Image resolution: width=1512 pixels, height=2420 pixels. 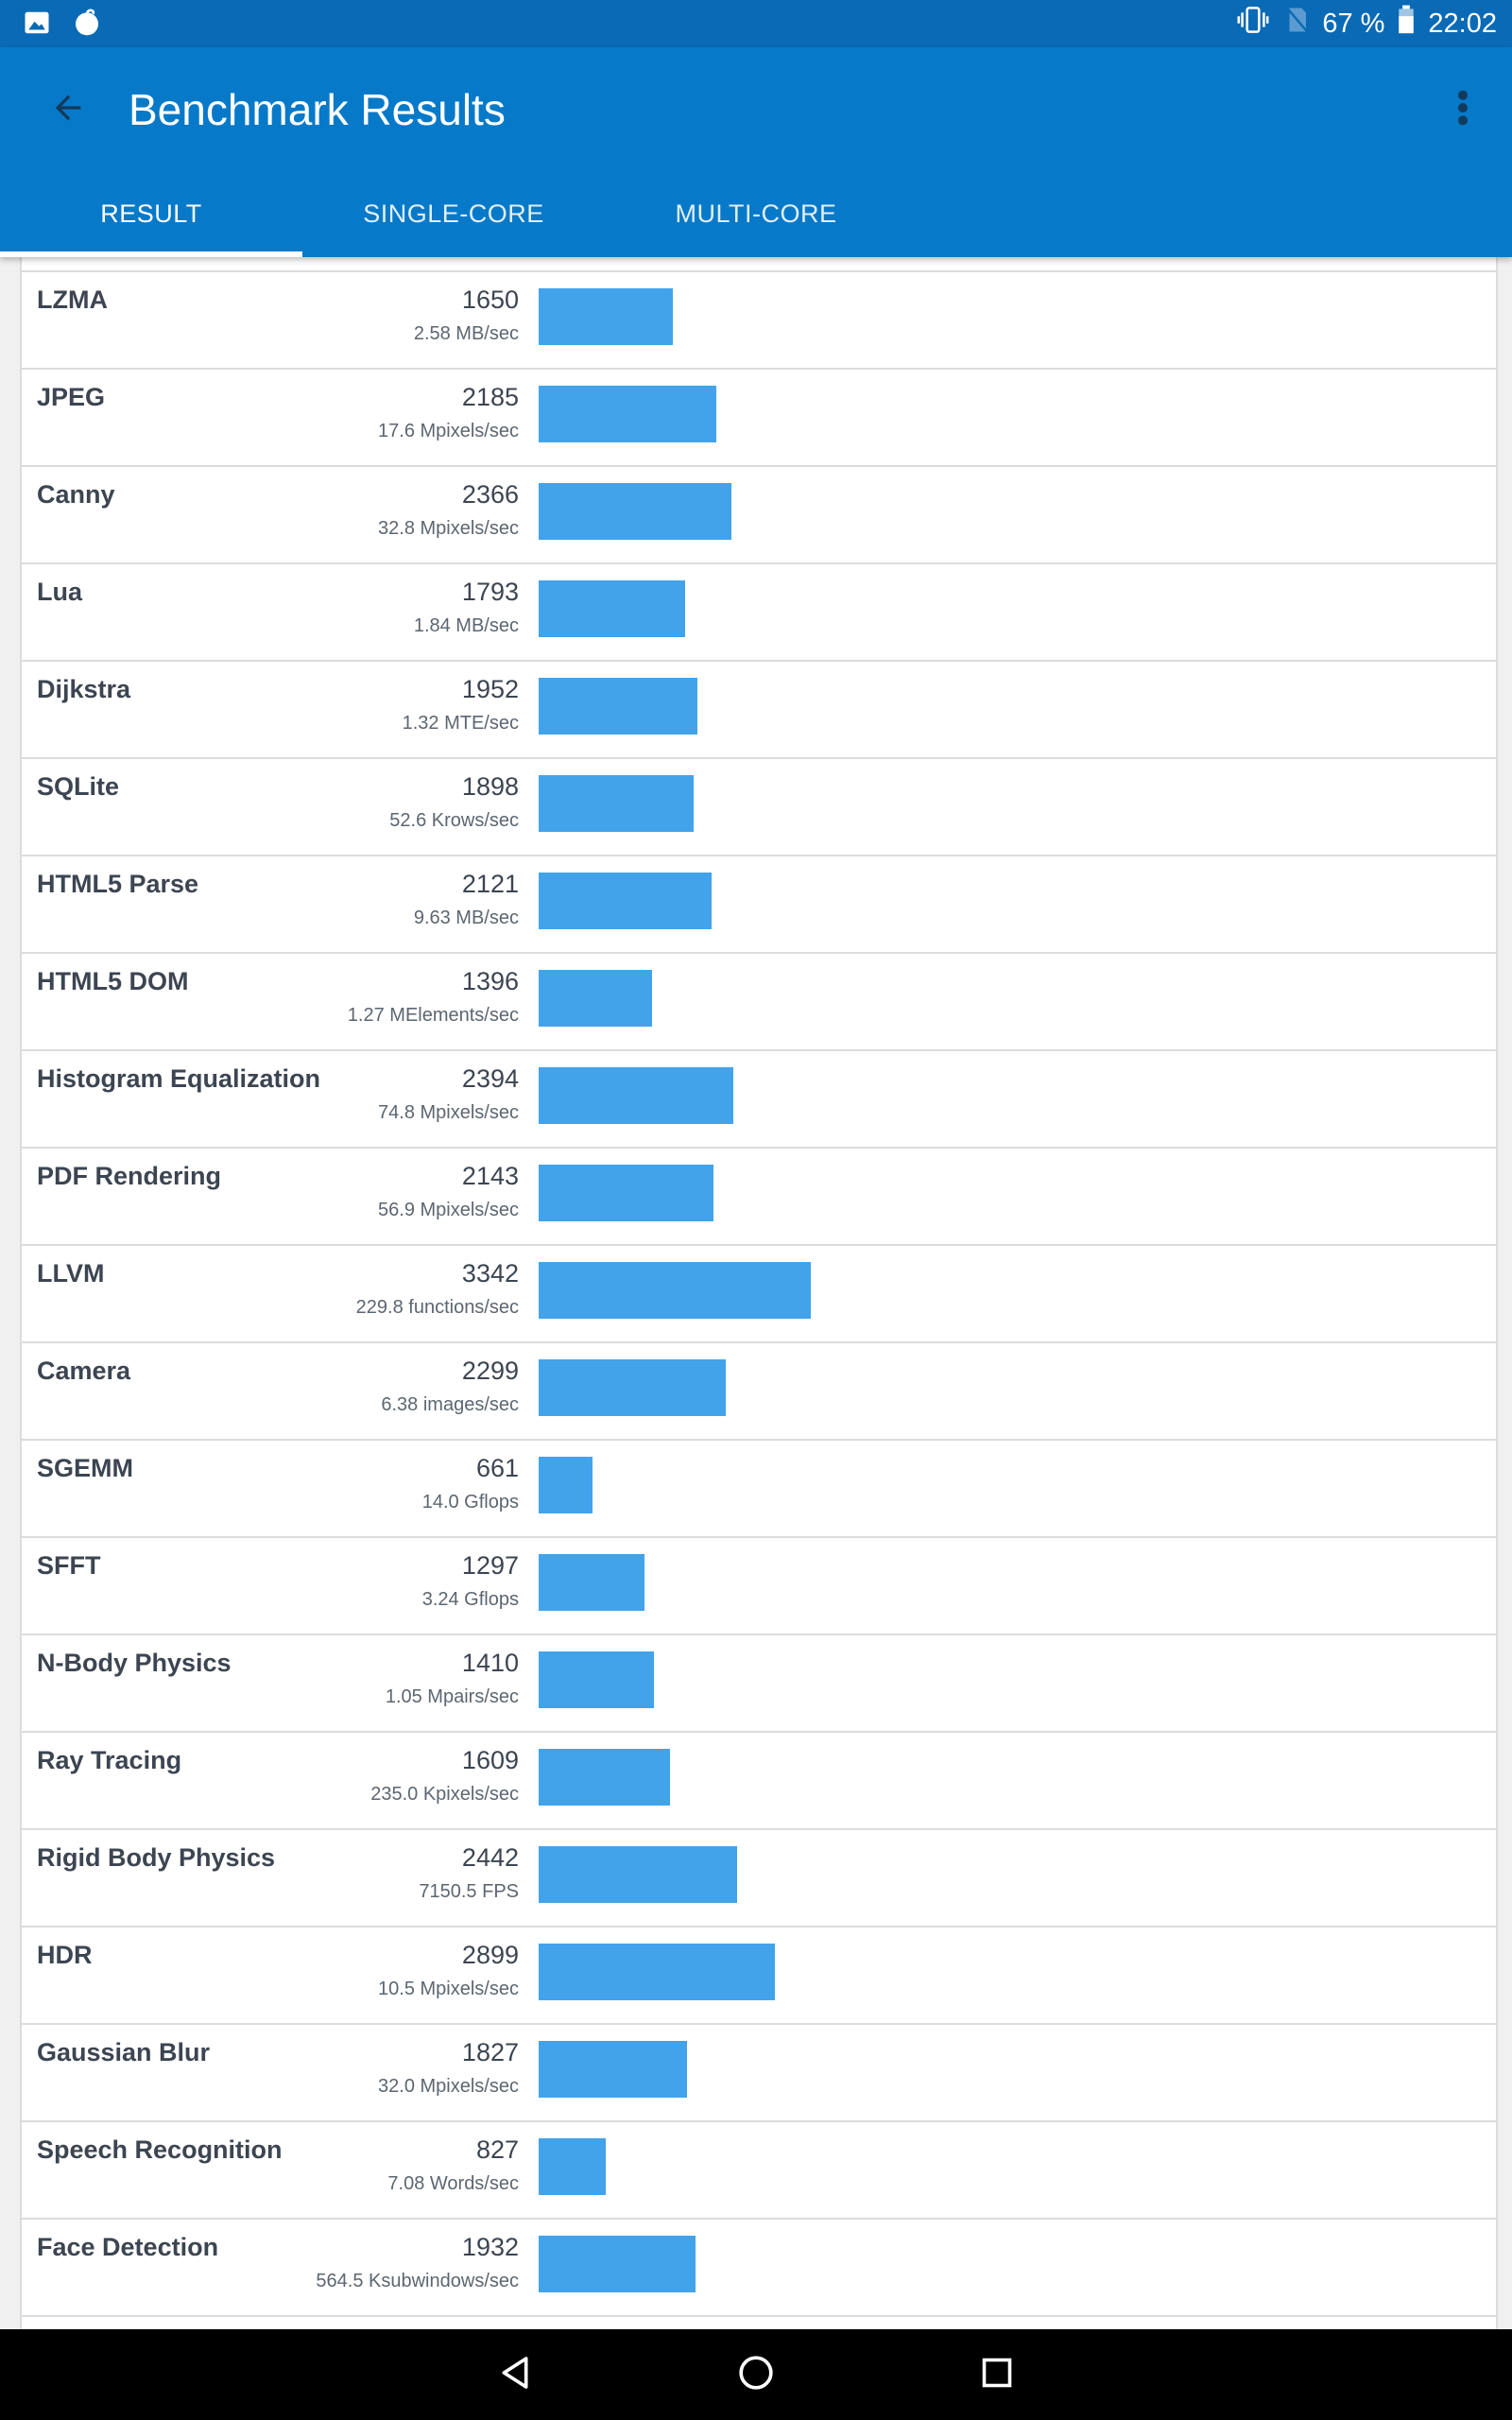 I want to click on result-row: SFFT 1297 3.24 Gflops, so click(x=759, y=1585).